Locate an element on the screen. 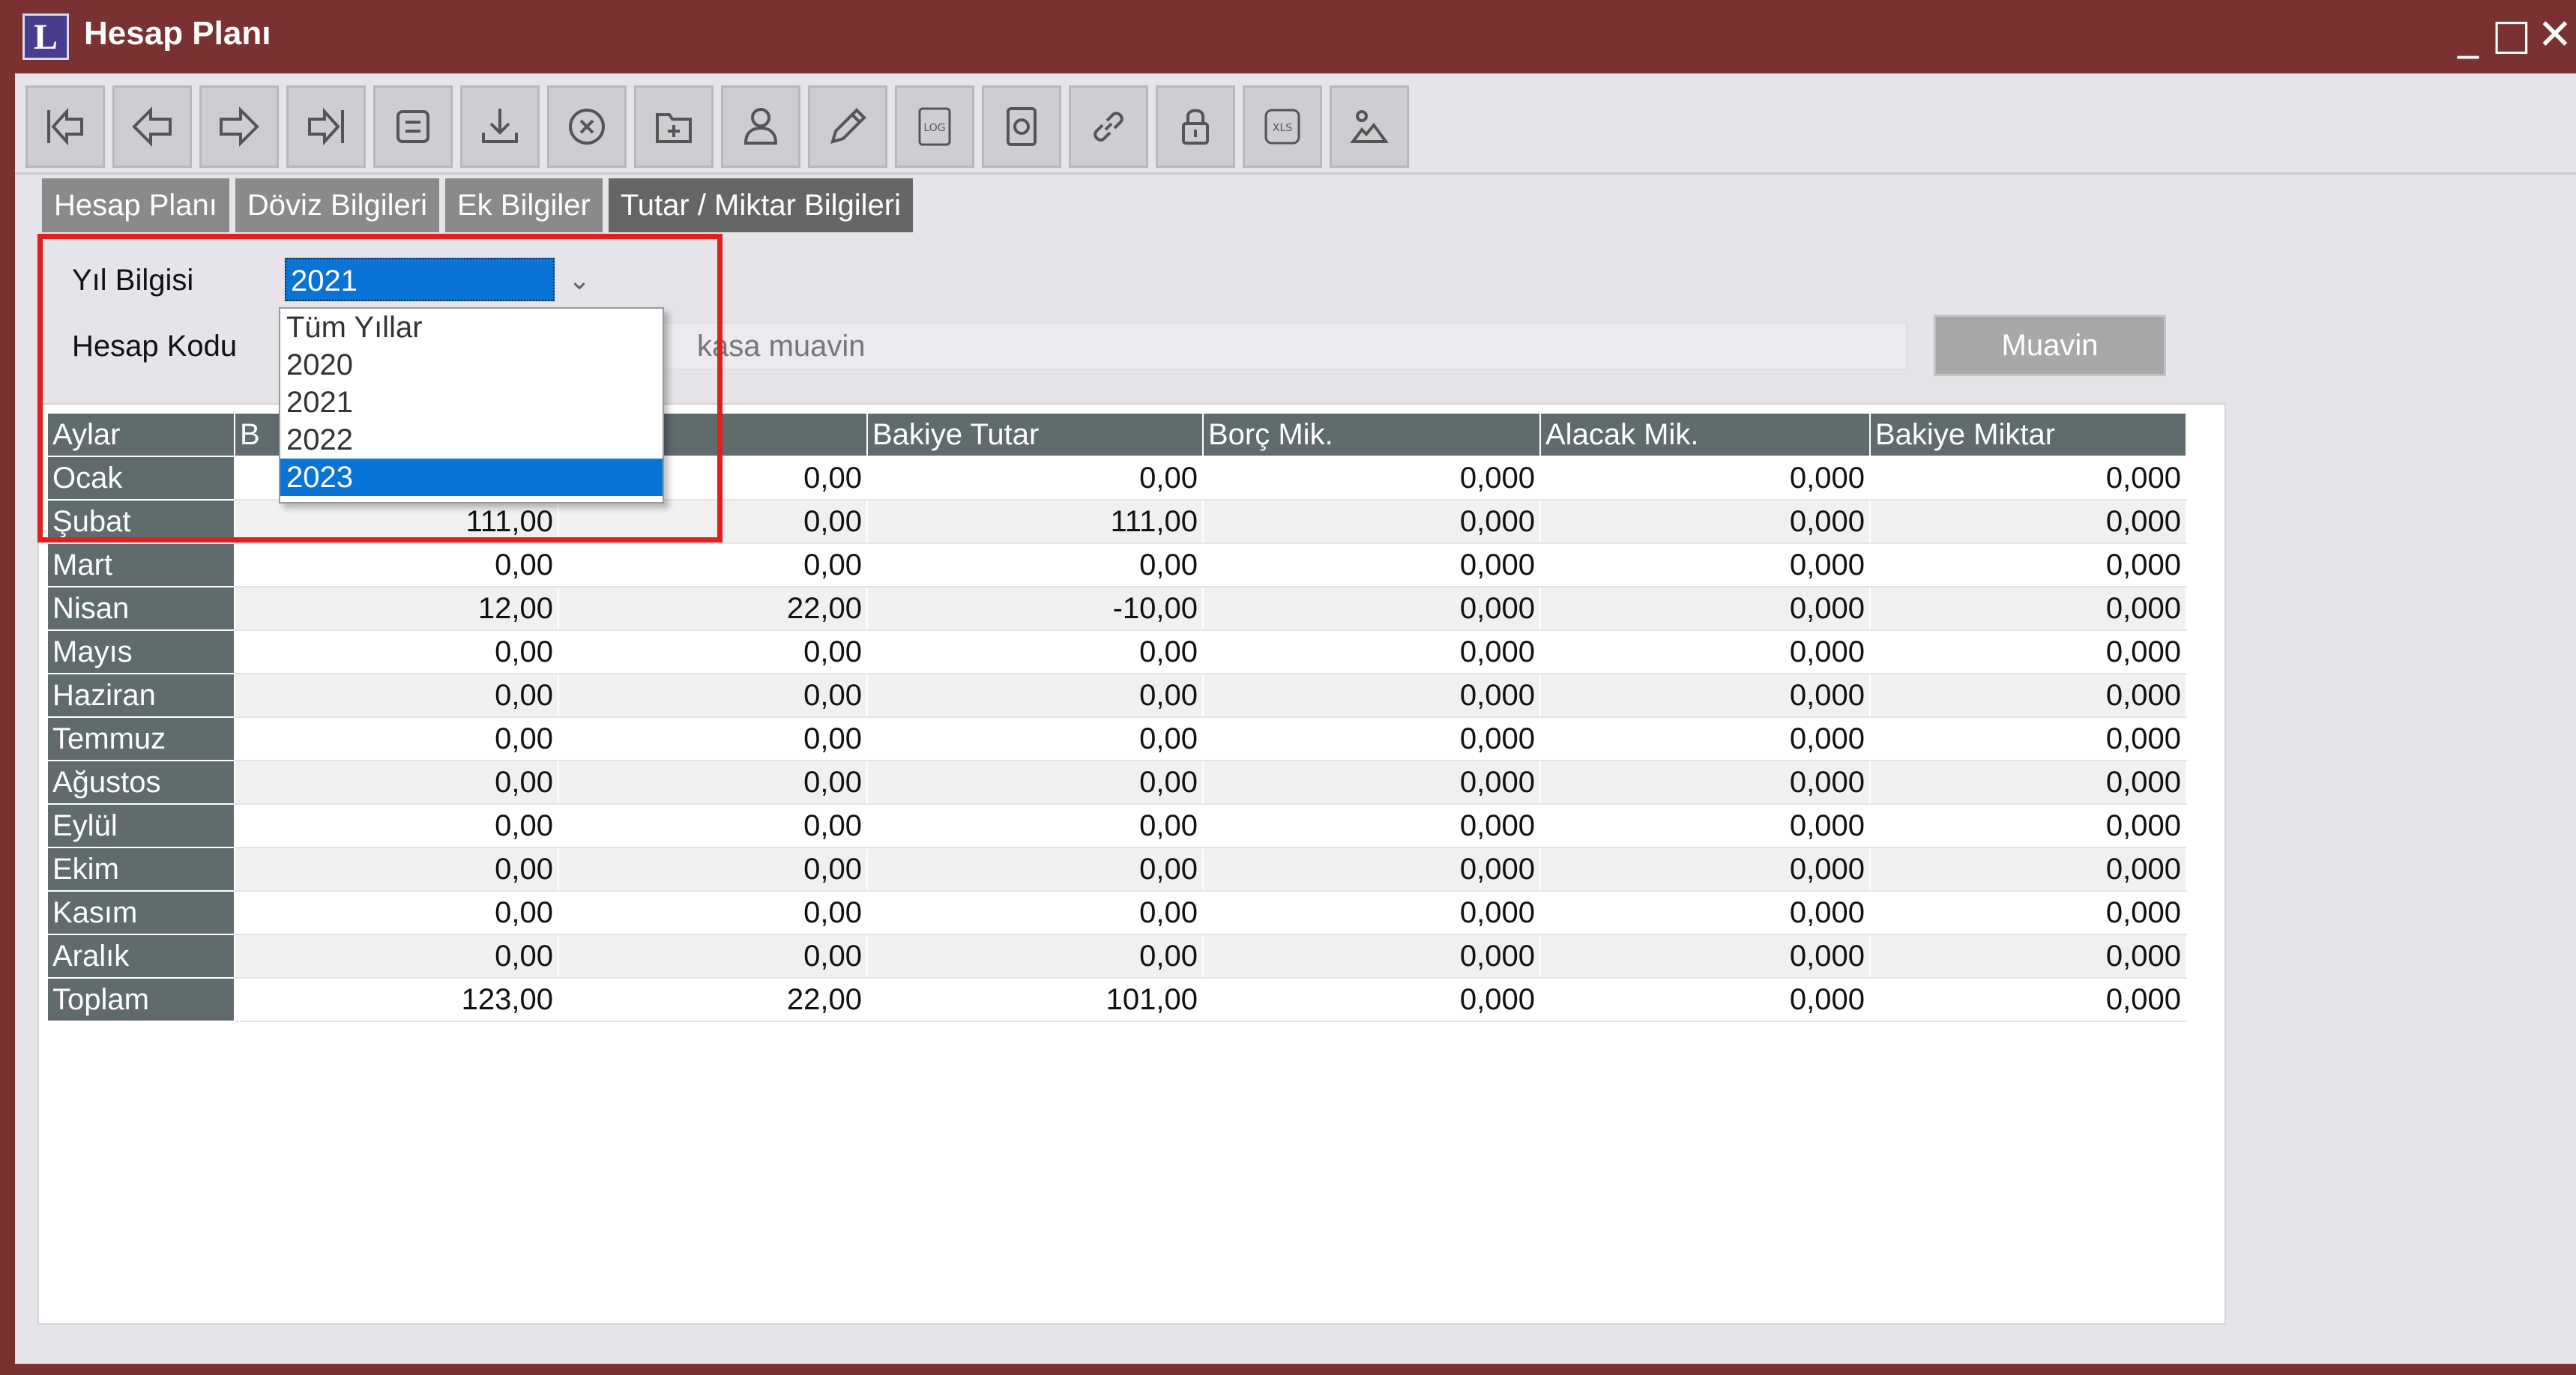 The width and height of the screenshot is (2576, 1375). row-header-cell: Toplam is located at coordinates (140, 999).